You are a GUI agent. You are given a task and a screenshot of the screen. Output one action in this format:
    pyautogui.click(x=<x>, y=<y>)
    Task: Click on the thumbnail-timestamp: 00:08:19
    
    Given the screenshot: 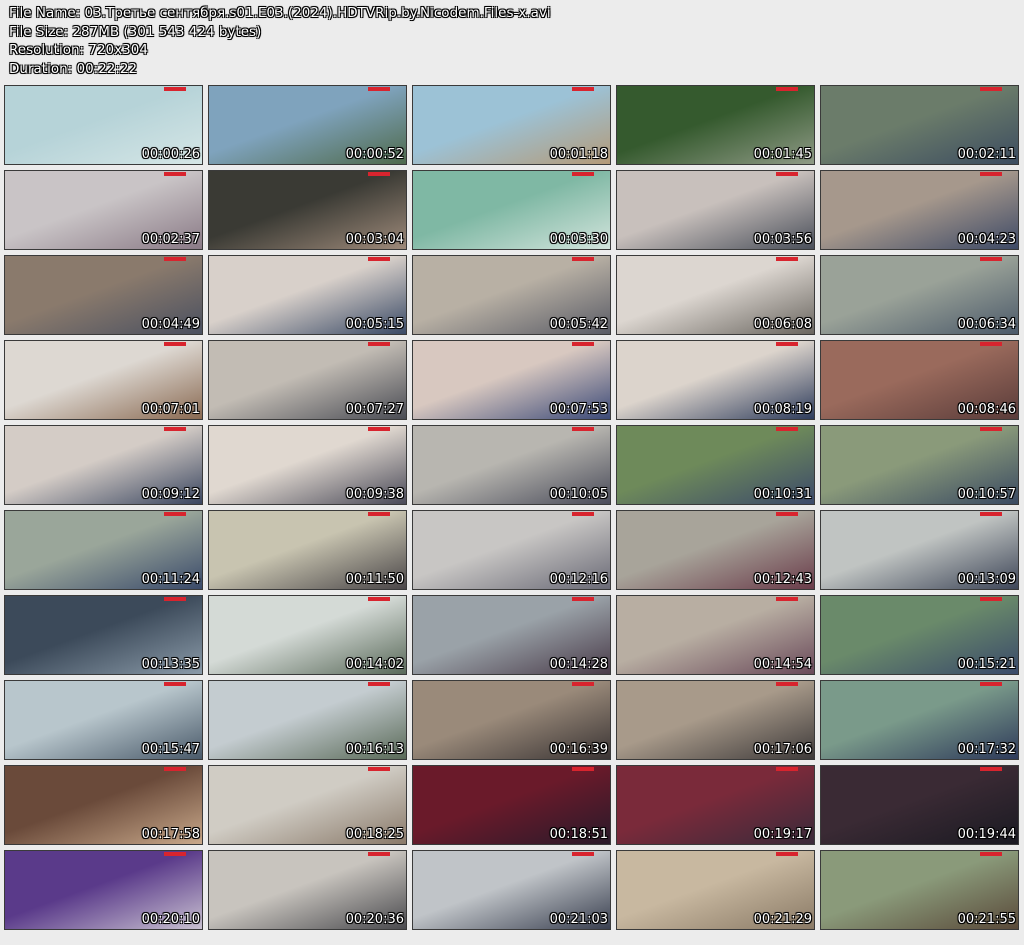 What is the action you would take?
    pyautogui.click(x=782, y=409)
    